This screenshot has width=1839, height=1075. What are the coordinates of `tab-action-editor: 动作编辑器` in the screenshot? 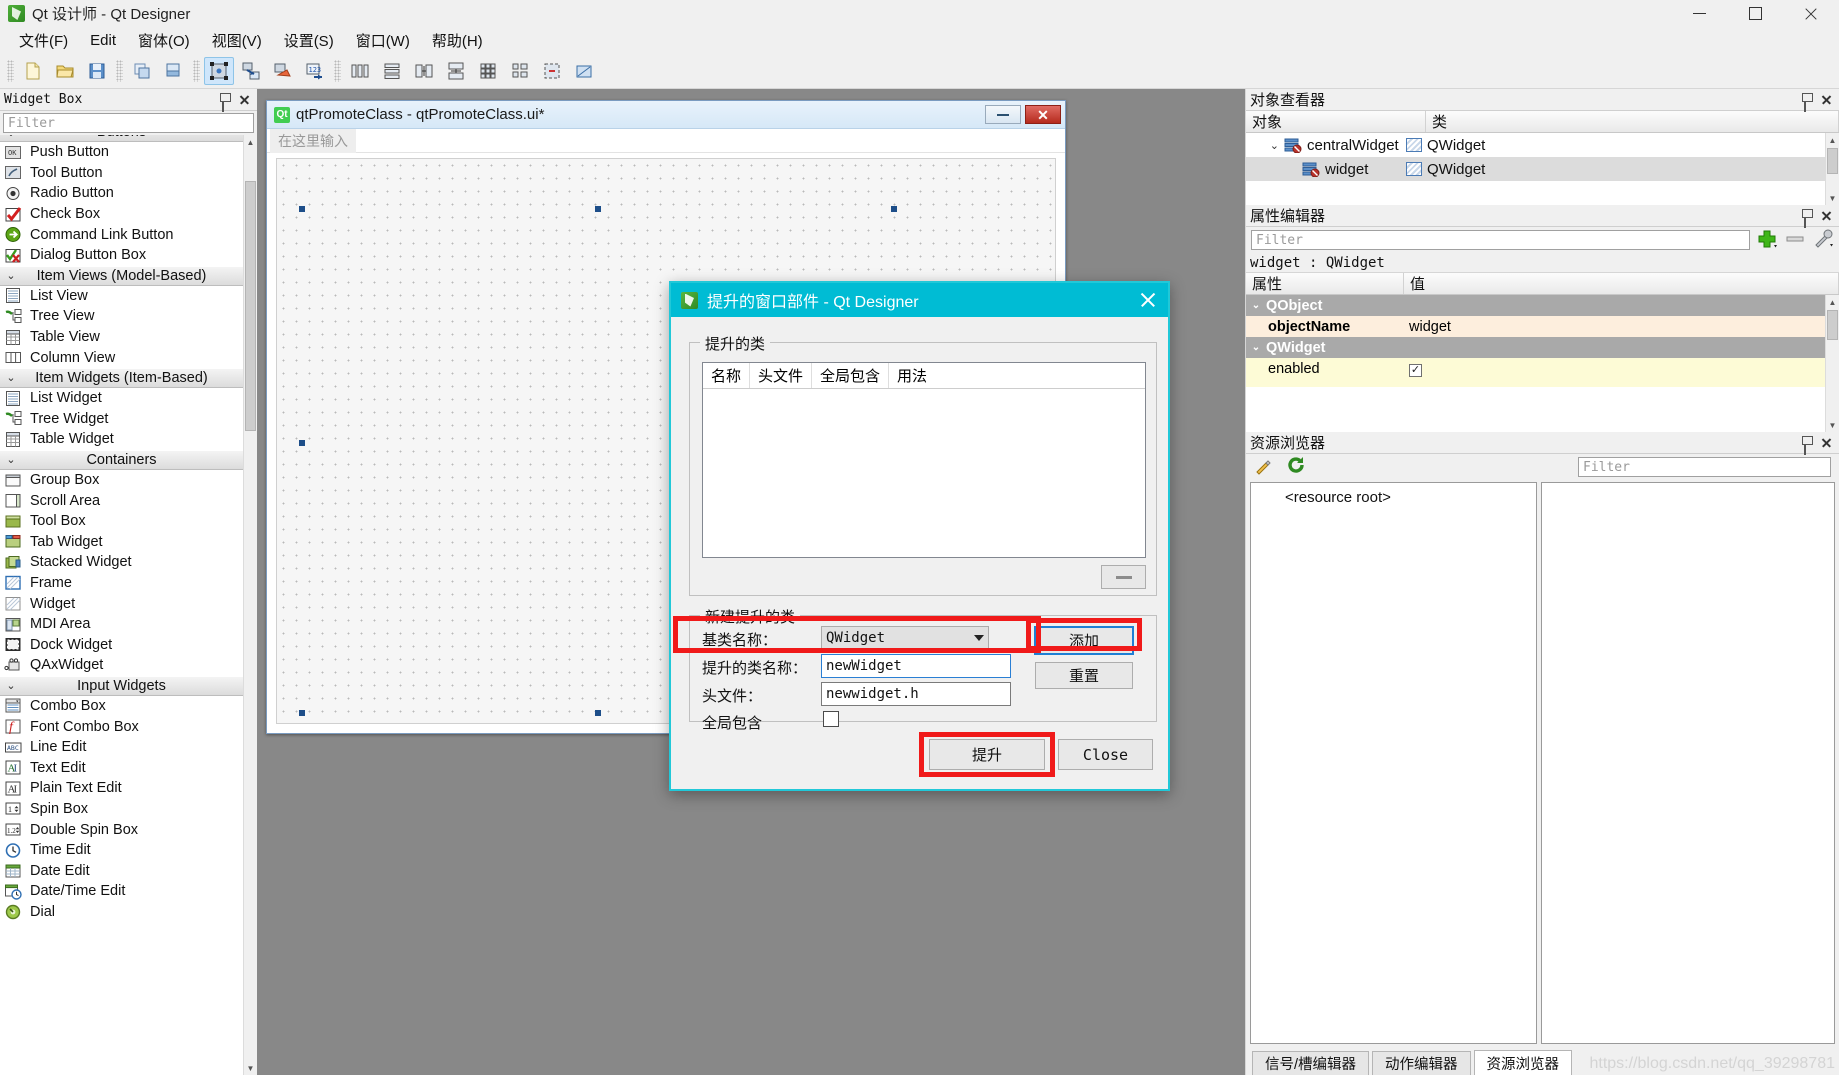 It's located at (1421, 1063).